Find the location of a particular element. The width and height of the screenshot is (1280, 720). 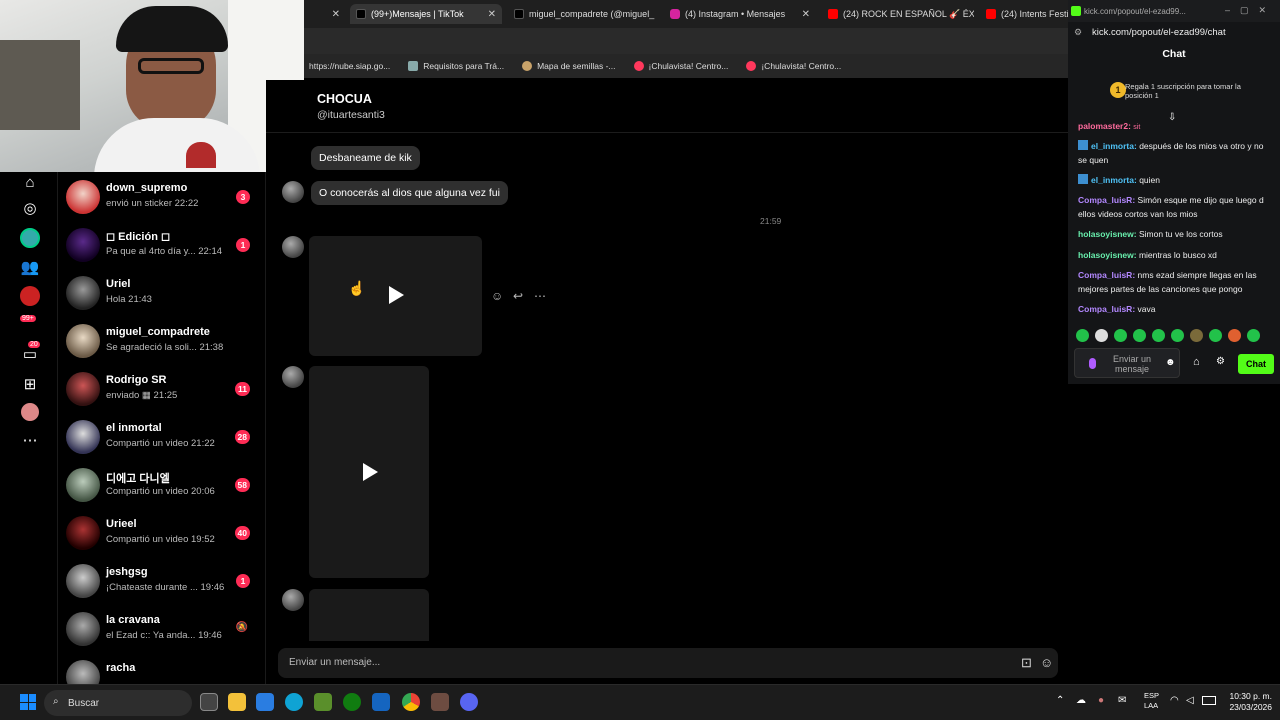

app-icon is located at coordinates (440, 702).